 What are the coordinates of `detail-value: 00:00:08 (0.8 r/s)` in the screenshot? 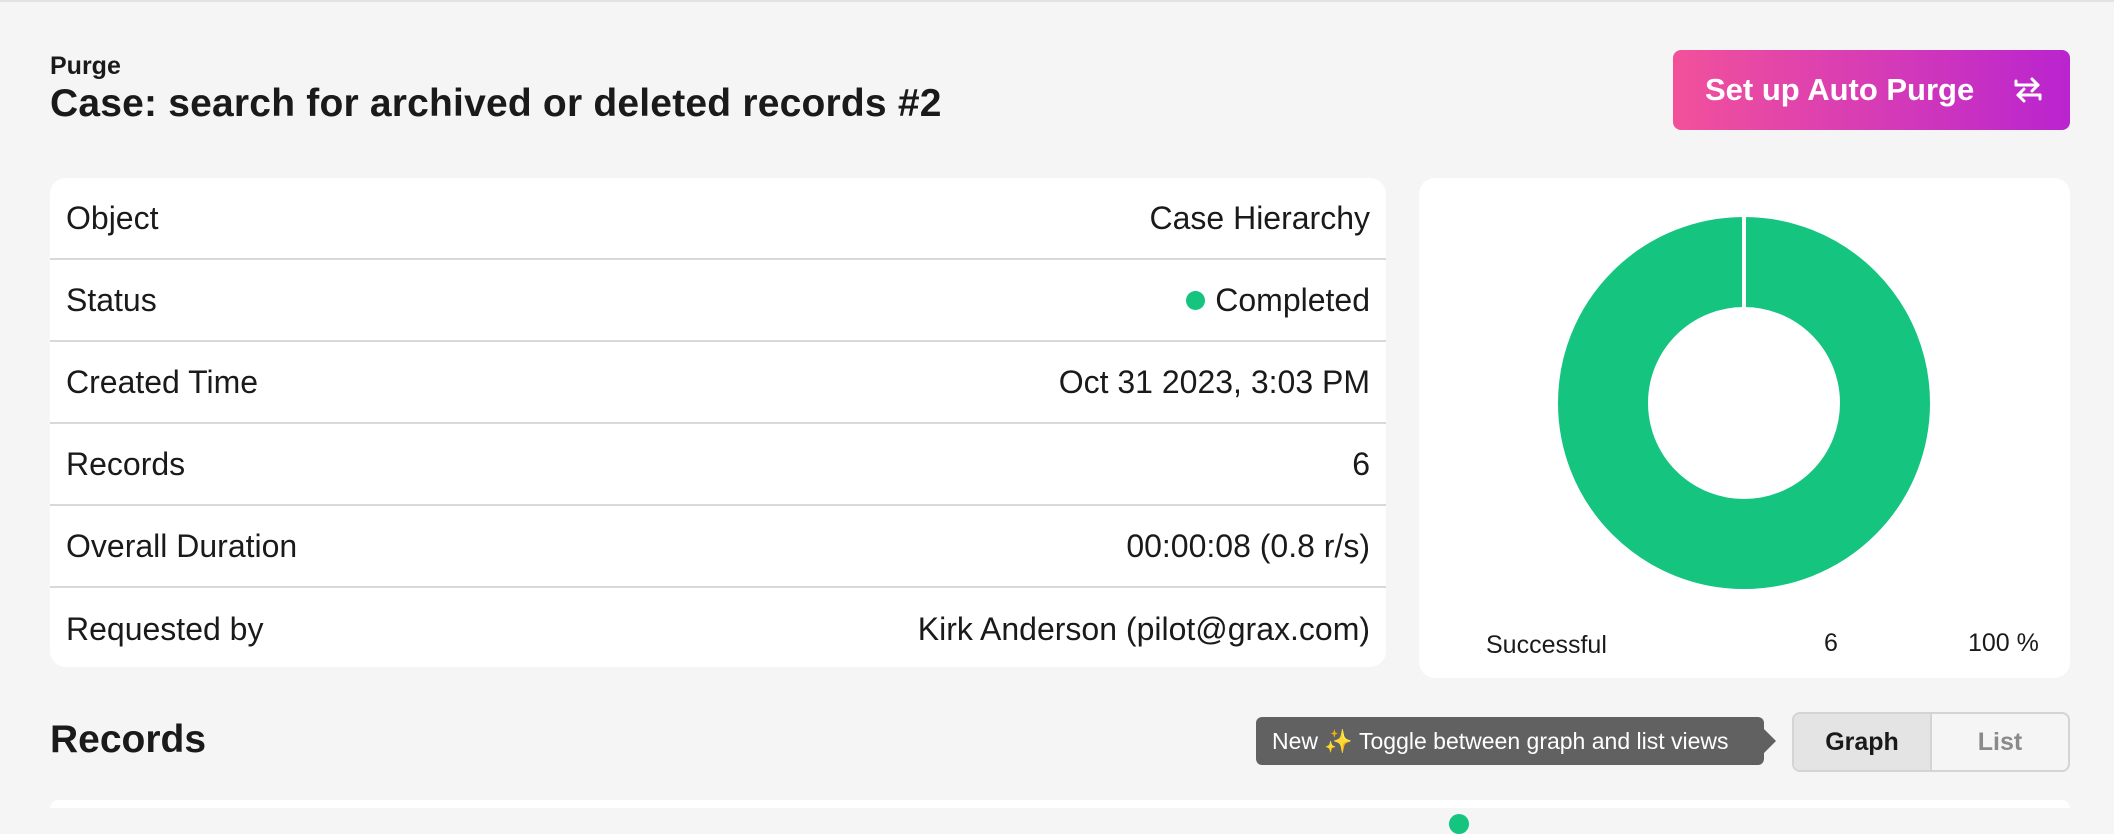 It's located at (1248, 545).